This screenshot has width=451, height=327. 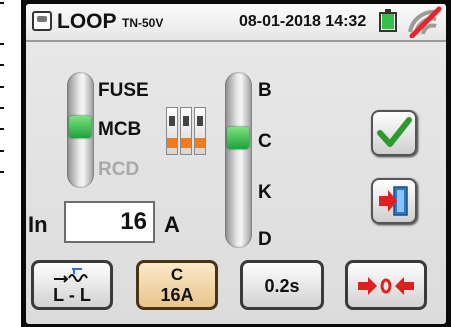 I want to click on zero-adjust-button, so click(x=386, y=285).